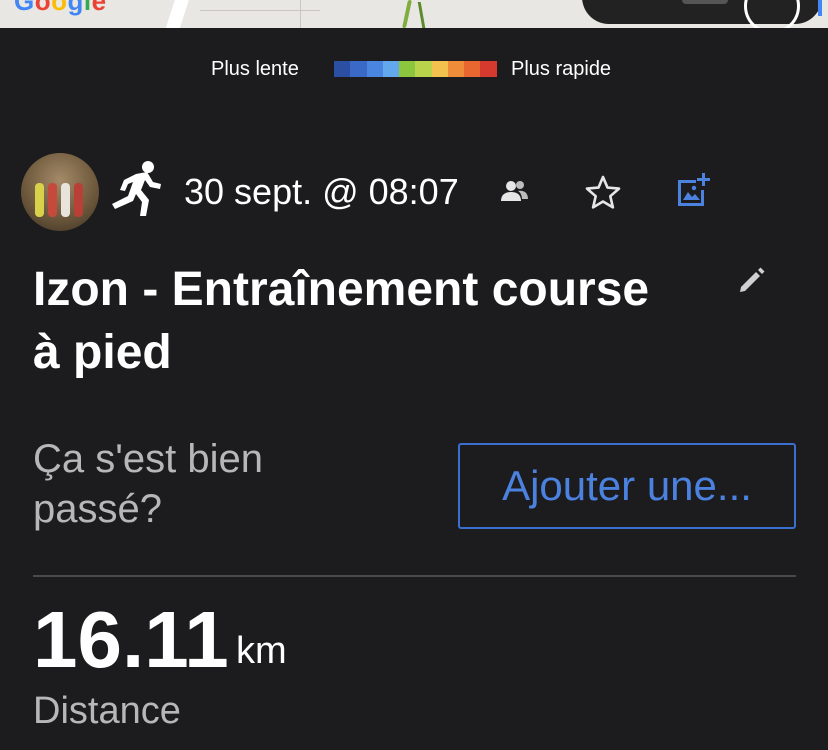 Image resolution: width=828 pixels, height=750 pixels. I want to click on edit-pencil-icon, so click(752, 280).